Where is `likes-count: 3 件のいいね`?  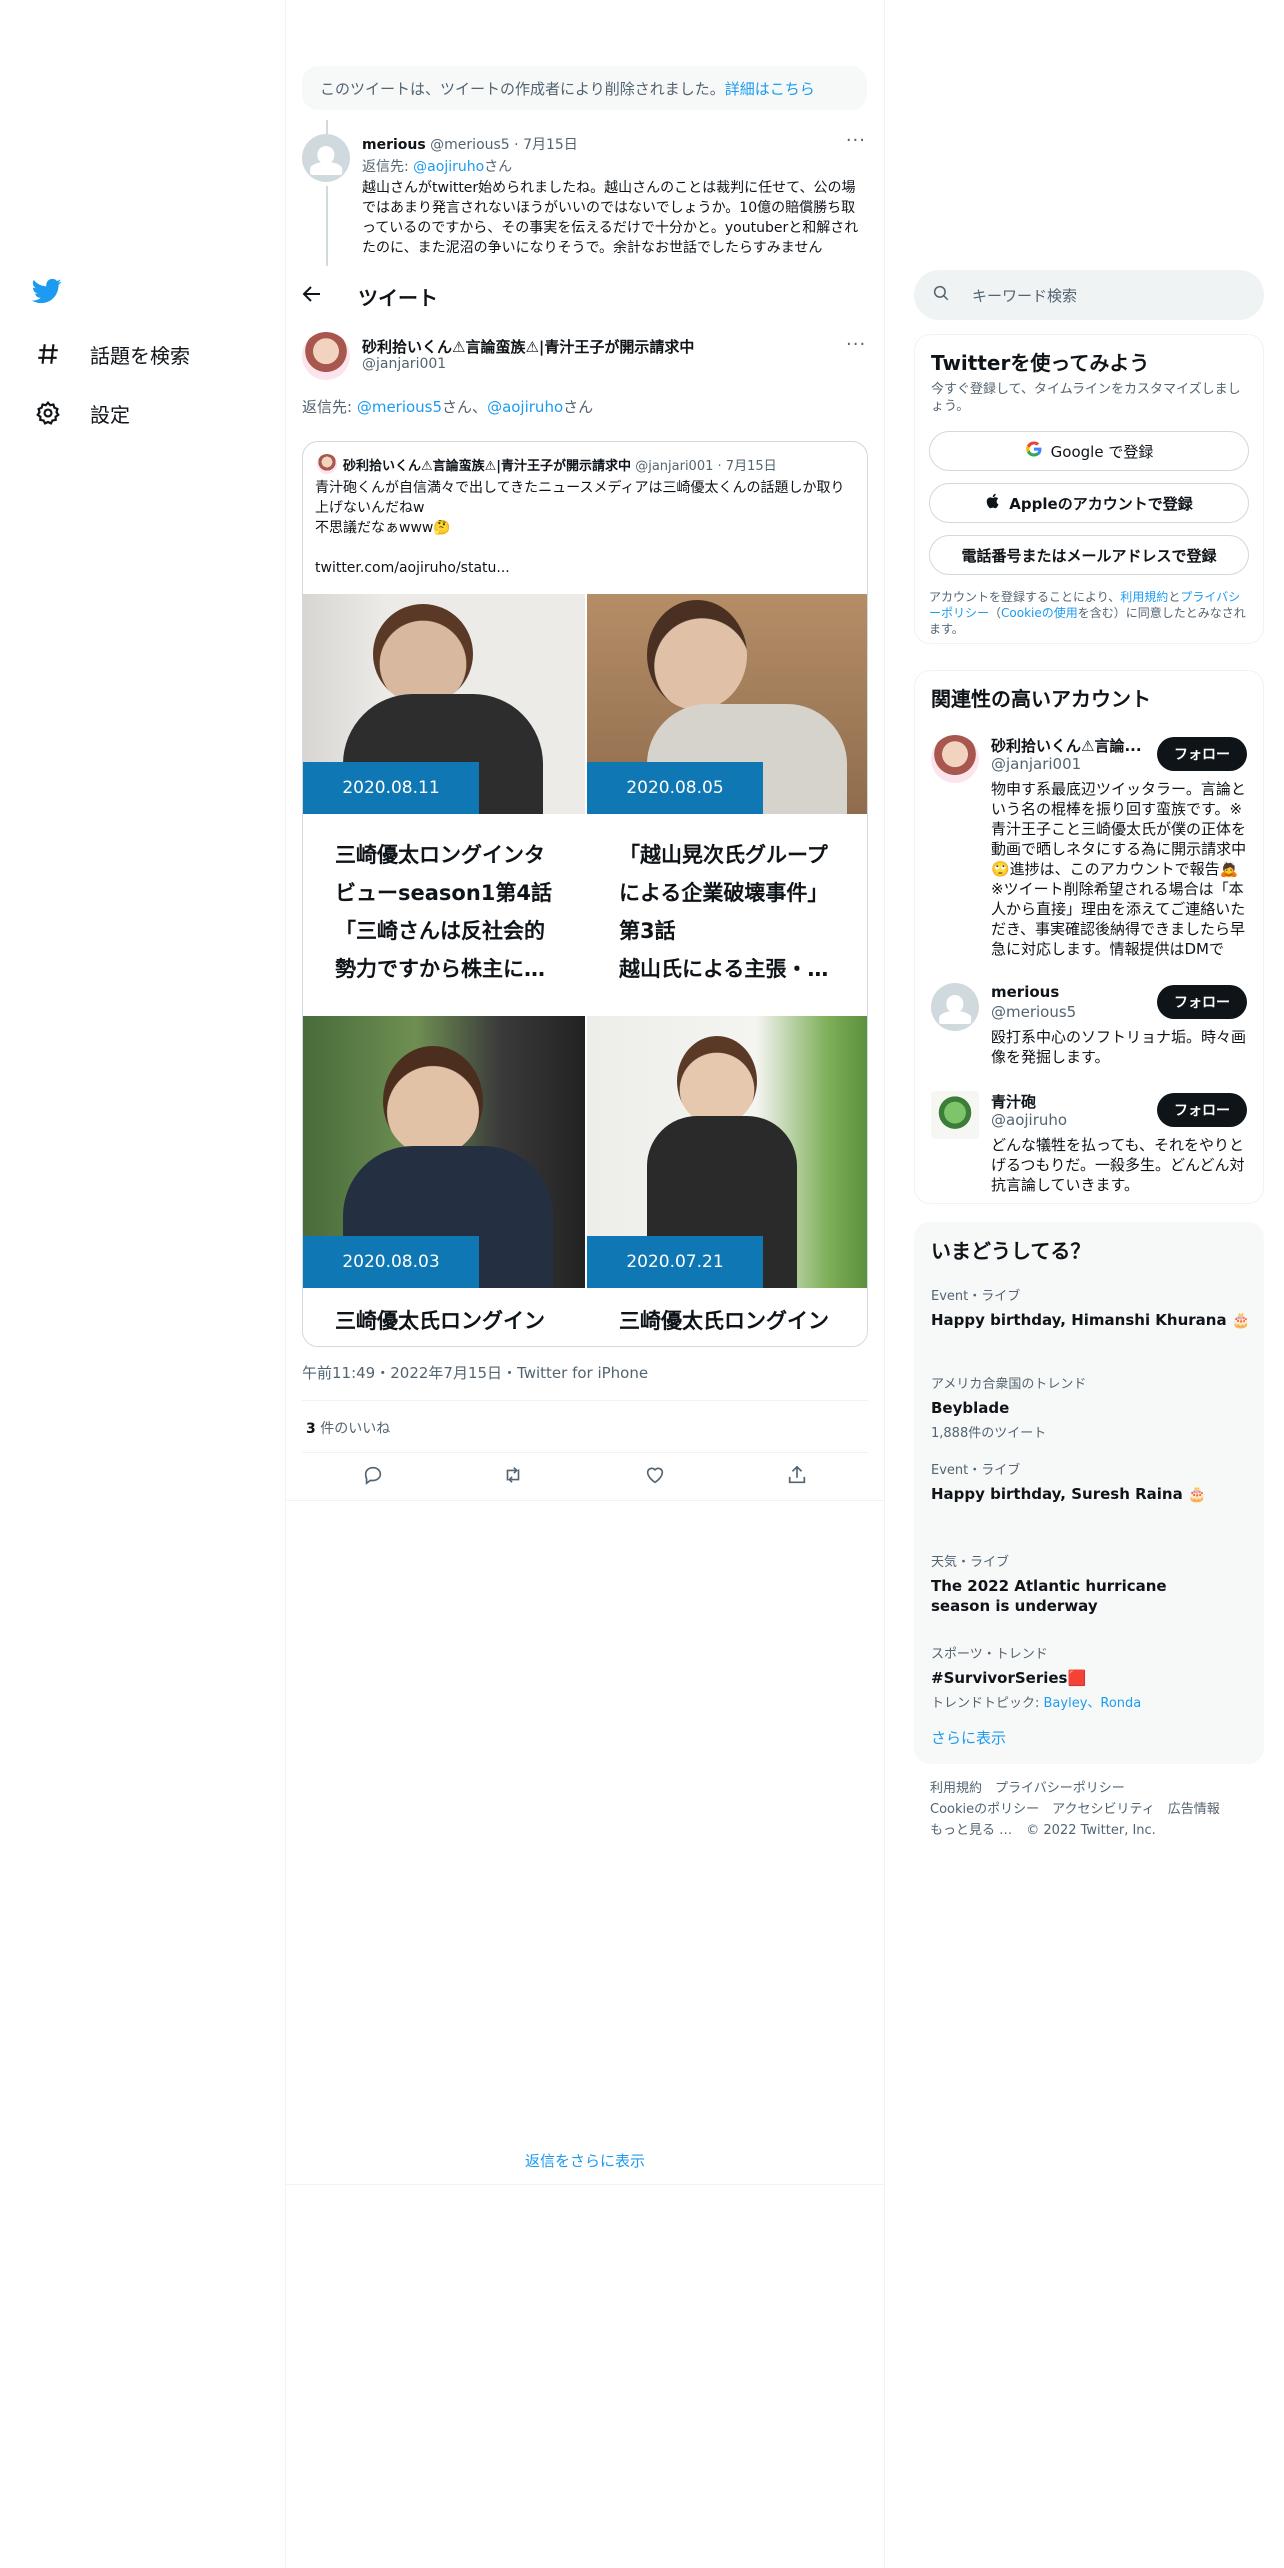 likes-count: 3 件のいいね is located at coordinates (348, 1428).